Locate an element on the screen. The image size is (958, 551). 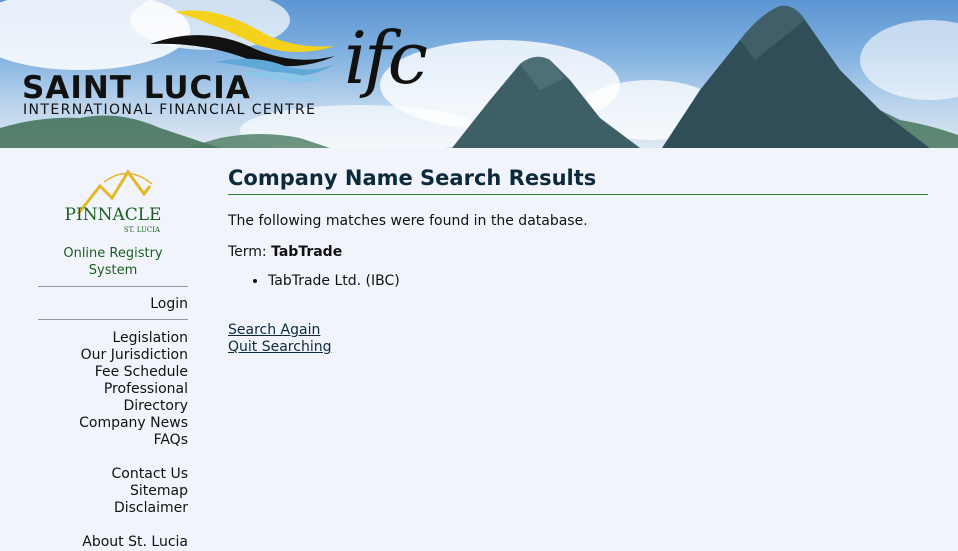
page-title: Company Name Search Results is located at coordinates (578, 180).